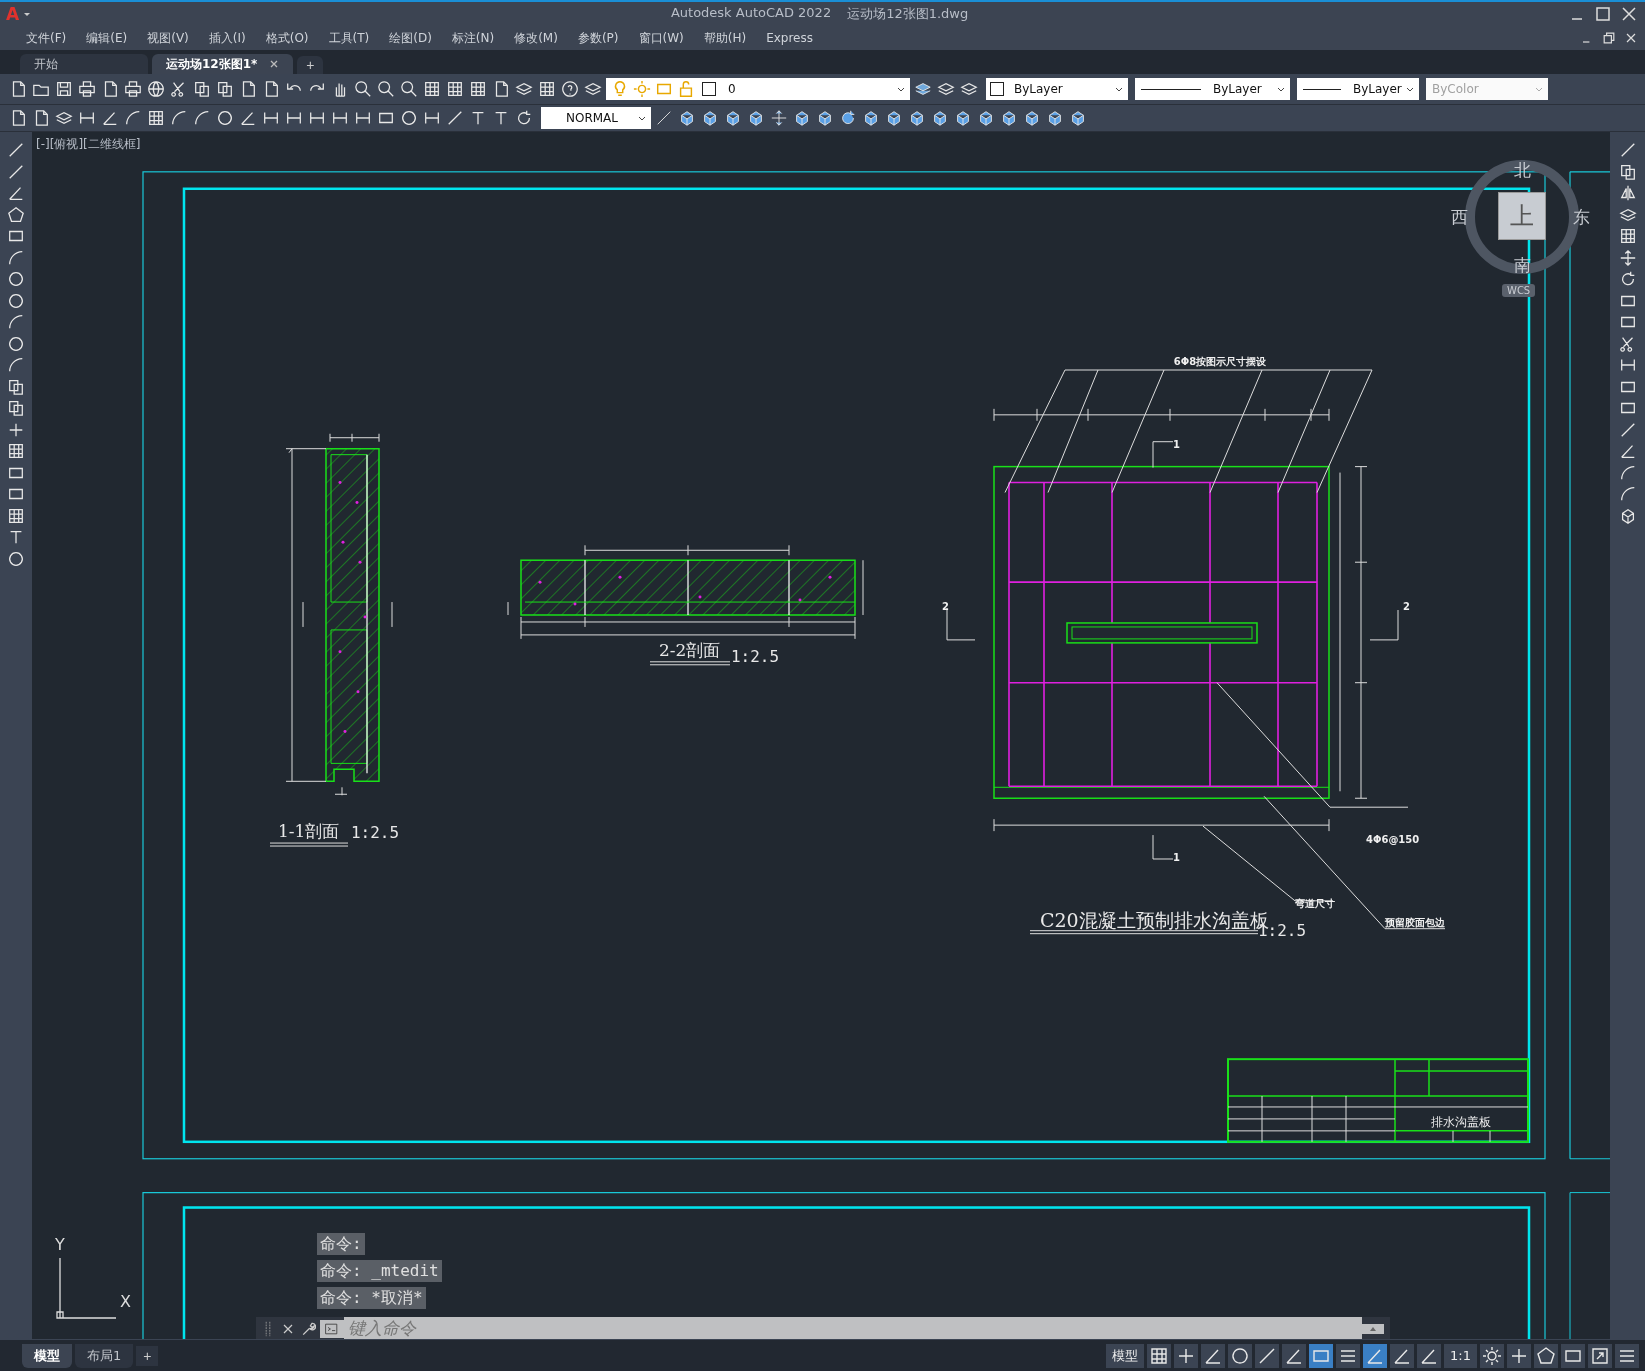 This screenshot has width=1645, height=1371. I want to click on scale-button: 1:1, so click(1460, 1355).